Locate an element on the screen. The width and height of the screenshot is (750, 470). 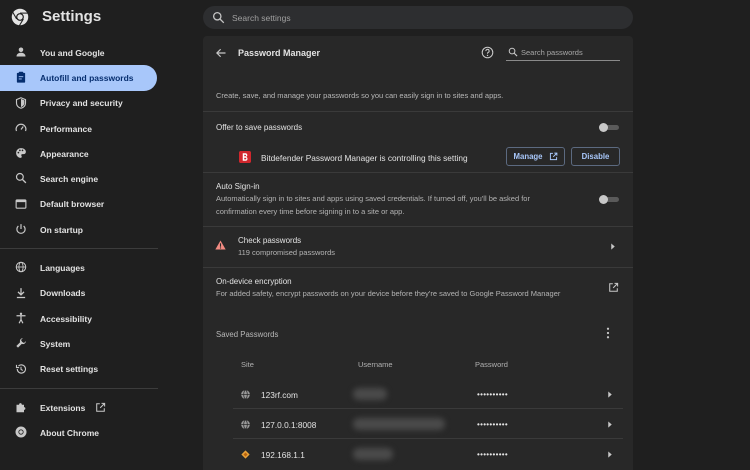
help-icon is located at coordinates (487, 52).